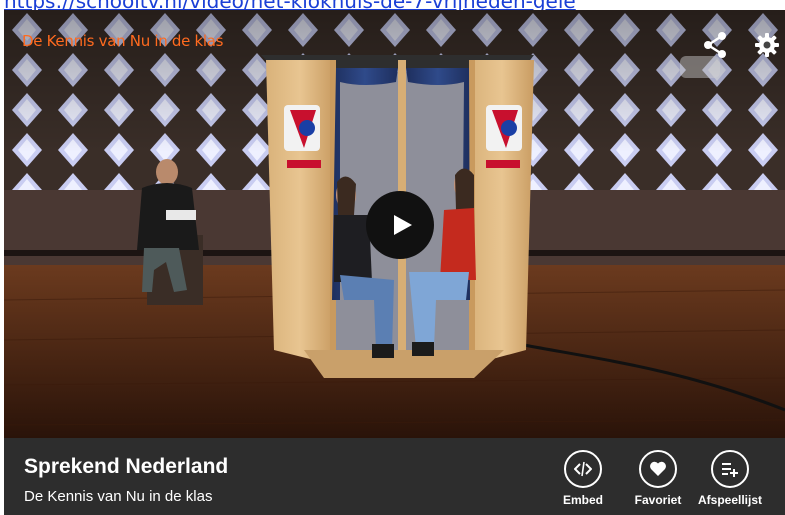  Describe the element at coordinates (658, 500) in the screenshot. I see `favorite-label: Favoriet` at that location.